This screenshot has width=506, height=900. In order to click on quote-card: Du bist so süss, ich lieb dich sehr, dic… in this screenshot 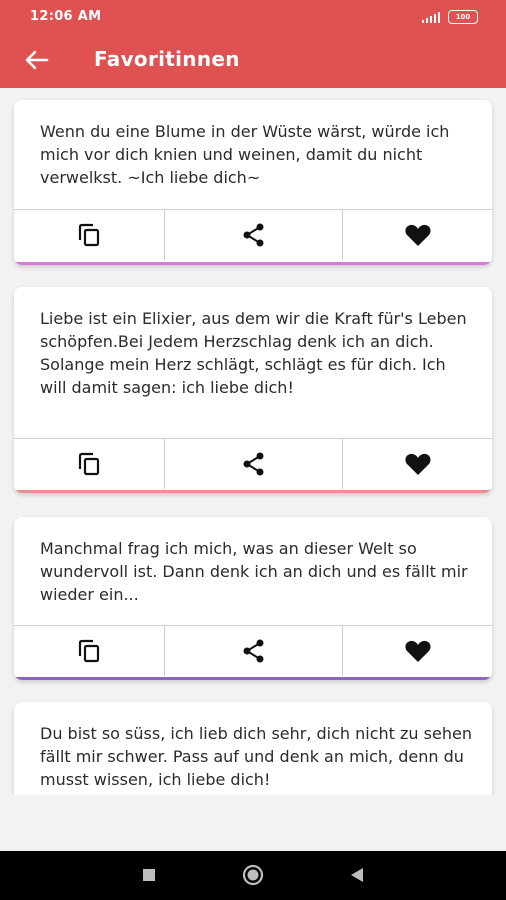, I will do `click(253, 748)`.